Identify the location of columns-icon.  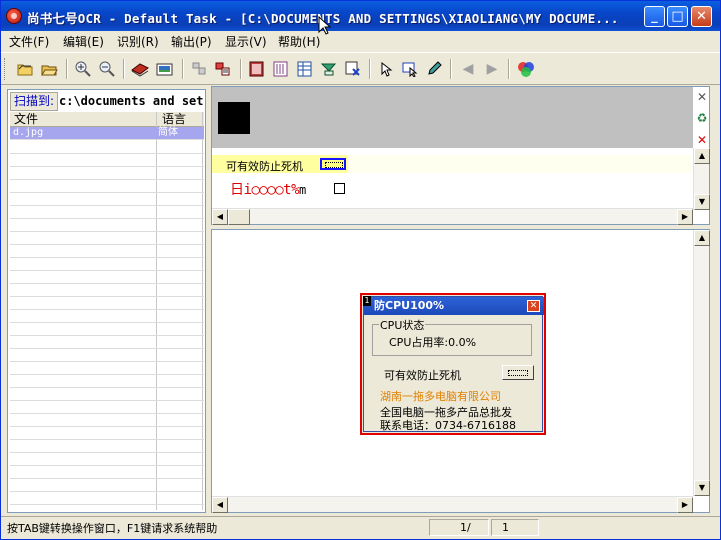
(281, 69).